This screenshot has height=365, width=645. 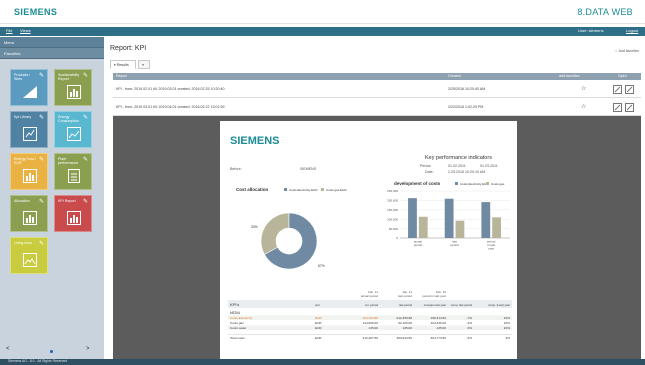 I want to click on kpi-total-cell: 312,467.50, so click(x=371, y=338).